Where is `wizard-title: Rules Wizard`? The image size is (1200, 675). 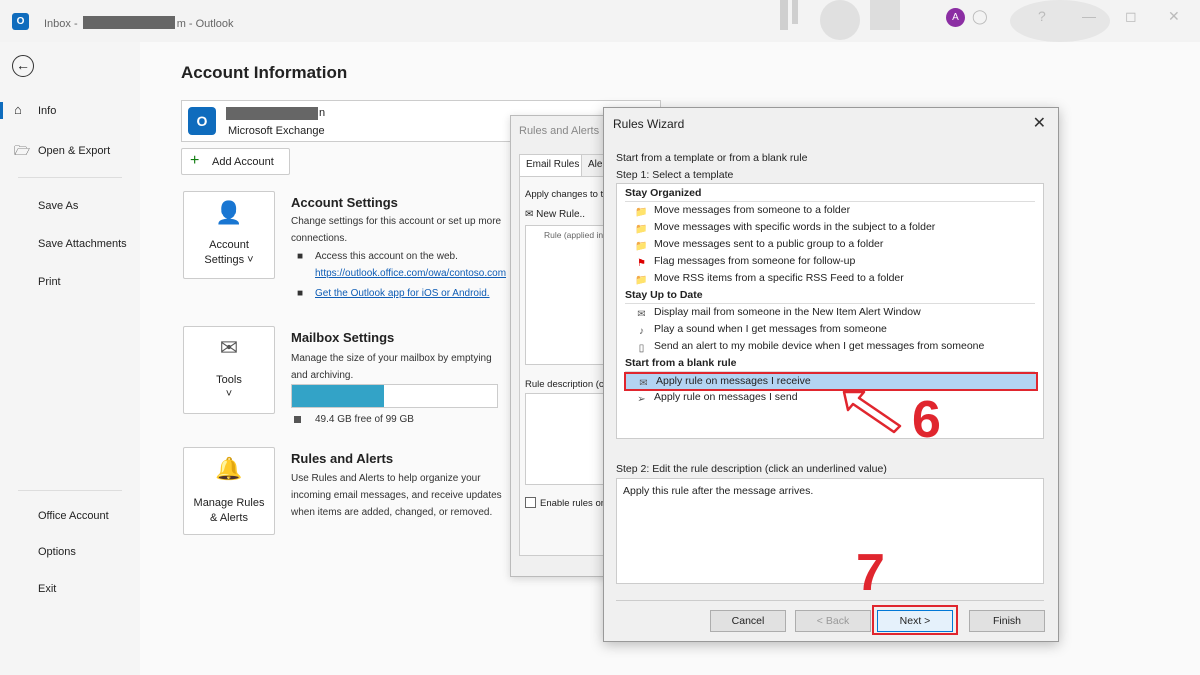 wizard-title: Rules Wizard is located at coordinates (649, 124).